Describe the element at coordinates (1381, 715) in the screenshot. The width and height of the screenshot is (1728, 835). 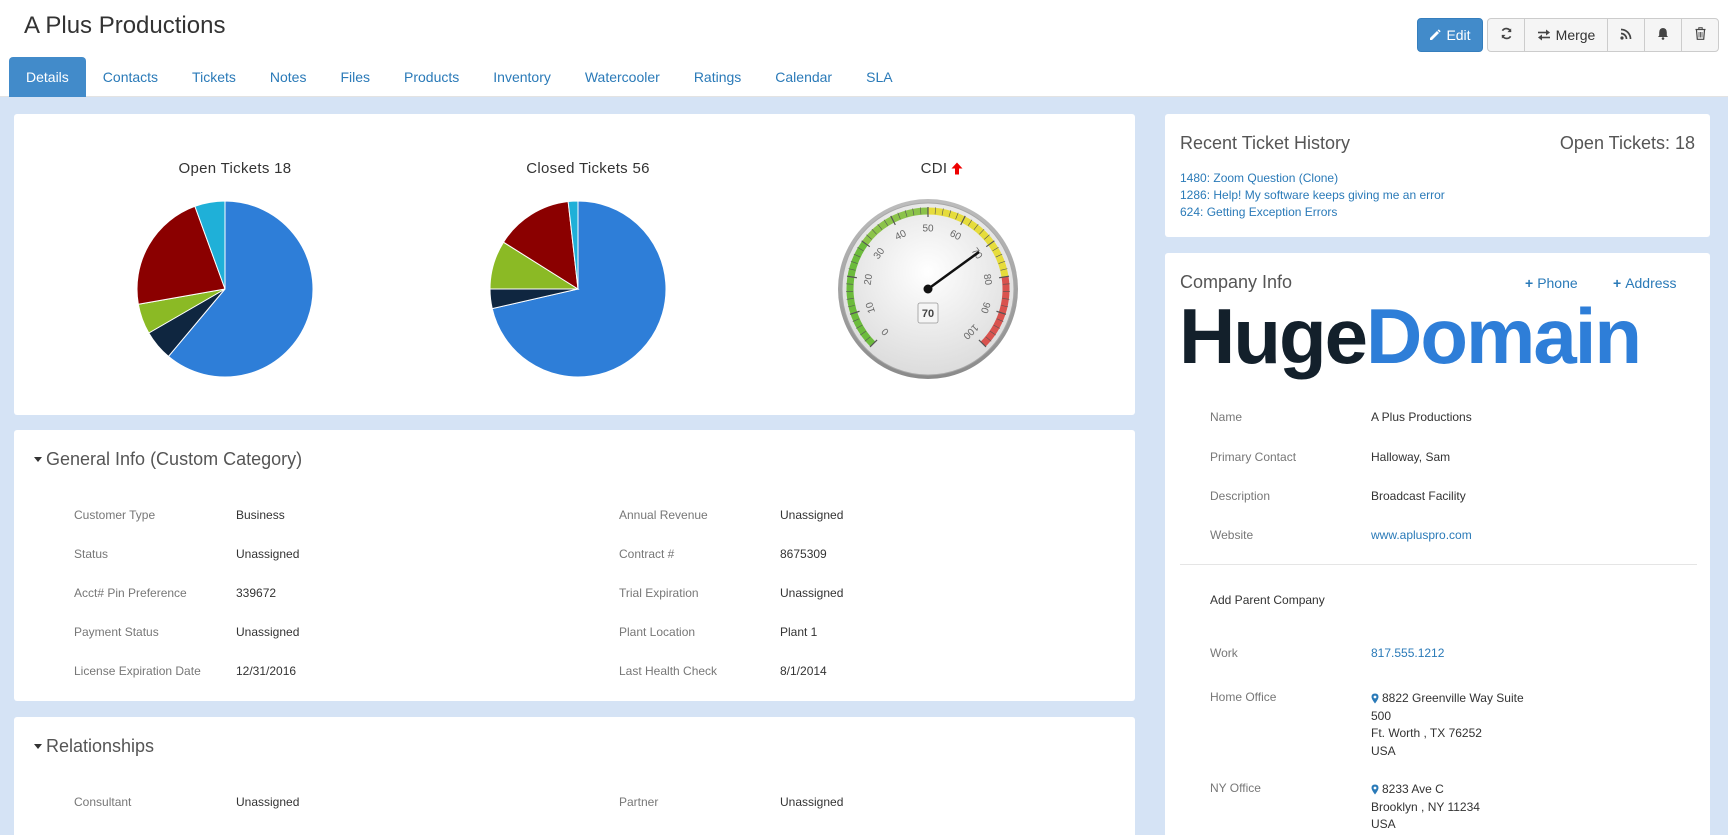
I see `address-line: 500` at that location.